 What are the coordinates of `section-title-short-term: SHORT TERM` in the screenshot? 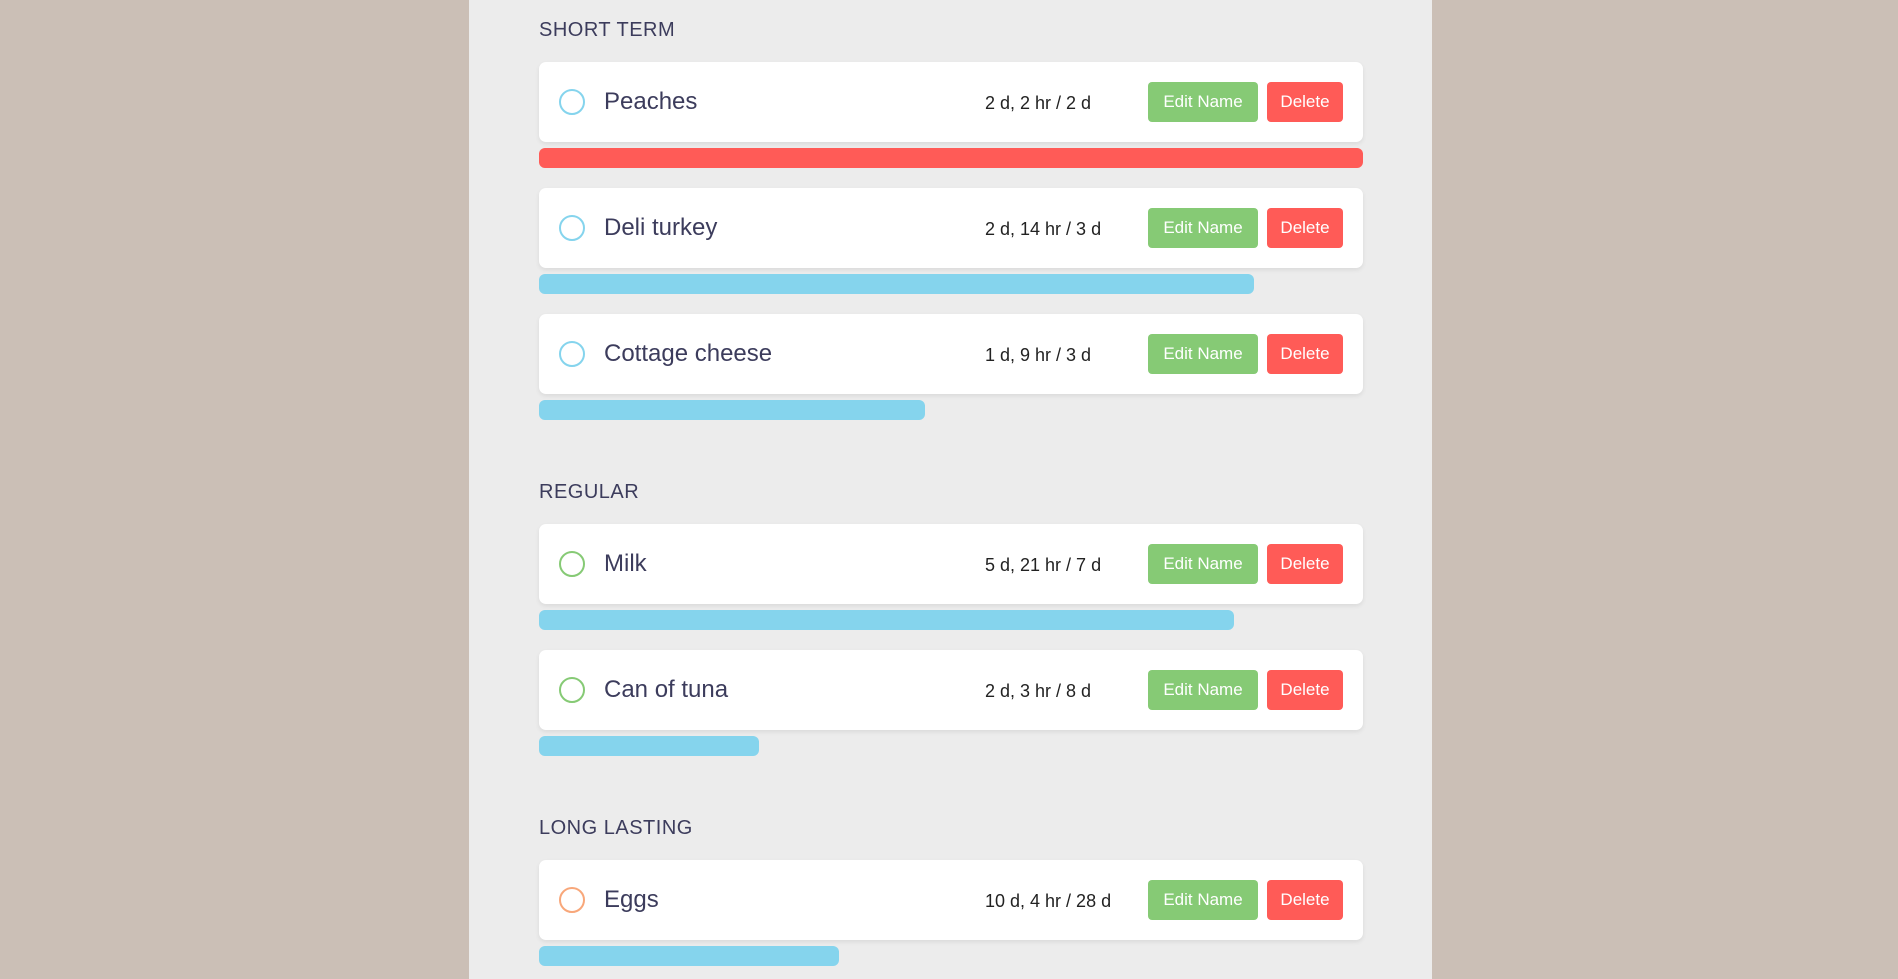 It's located at (607, 30).